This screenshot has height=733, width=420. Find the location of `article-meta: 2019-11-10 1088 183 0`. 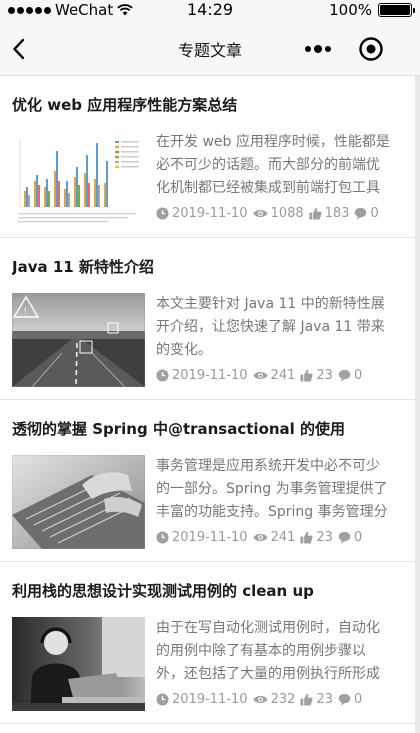

article-meta: 2019-11-10 1088 183 0 is located at coordinates (270, 213).